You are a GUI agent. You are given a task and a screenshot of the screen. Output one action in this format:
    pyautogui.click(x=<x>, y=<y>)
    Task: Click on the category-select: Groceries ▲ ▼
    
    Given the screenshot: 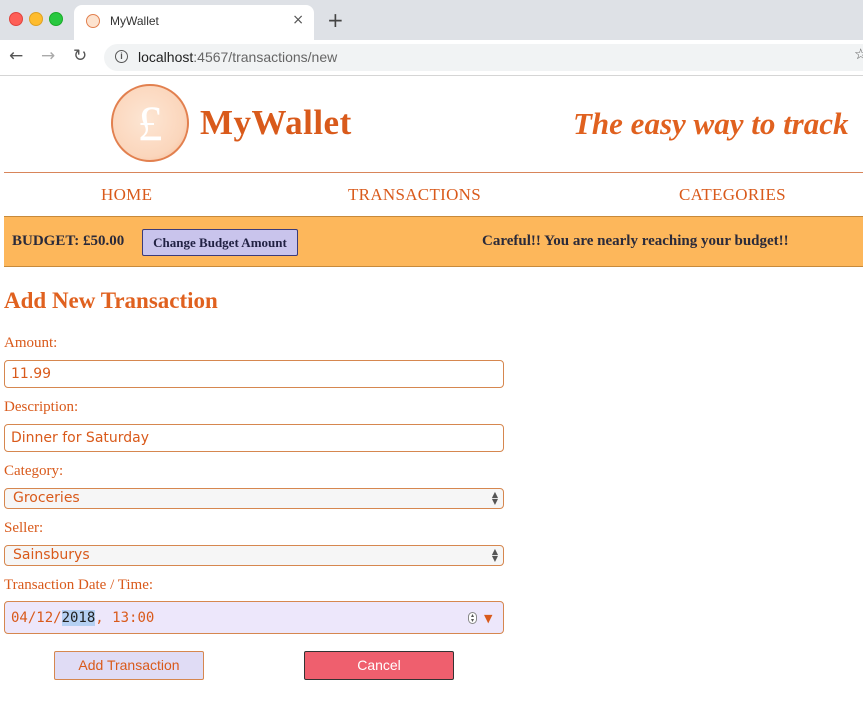 What is the action you would take?
    pyautogui.click(x=254, y=498)
    